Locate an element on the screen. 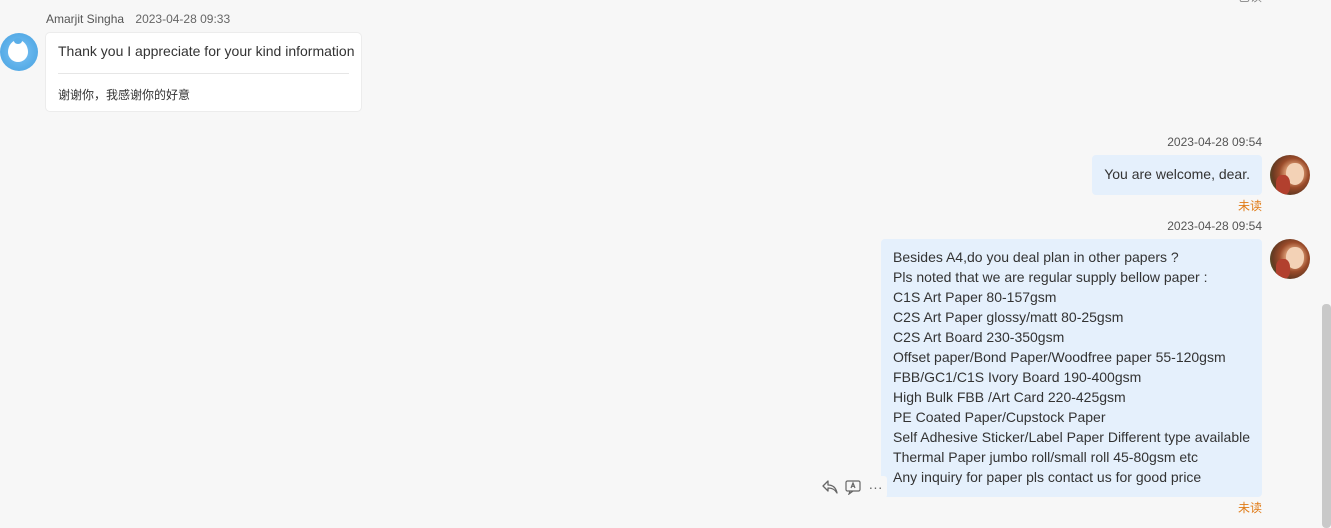  chat-scrollbar is located at coordinates (1326, 416).